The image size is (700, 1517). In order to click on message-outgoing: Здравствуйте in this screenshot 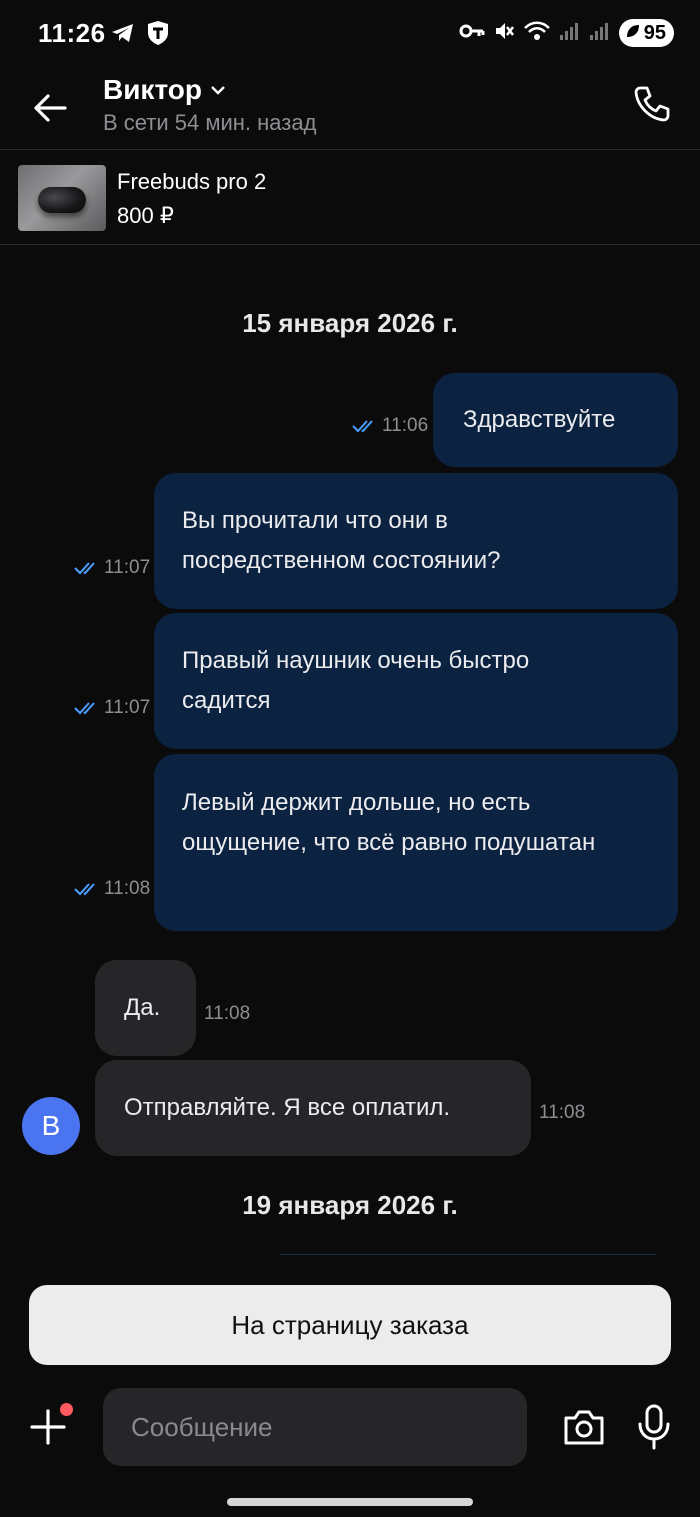, I will do `click(555, 420)`.